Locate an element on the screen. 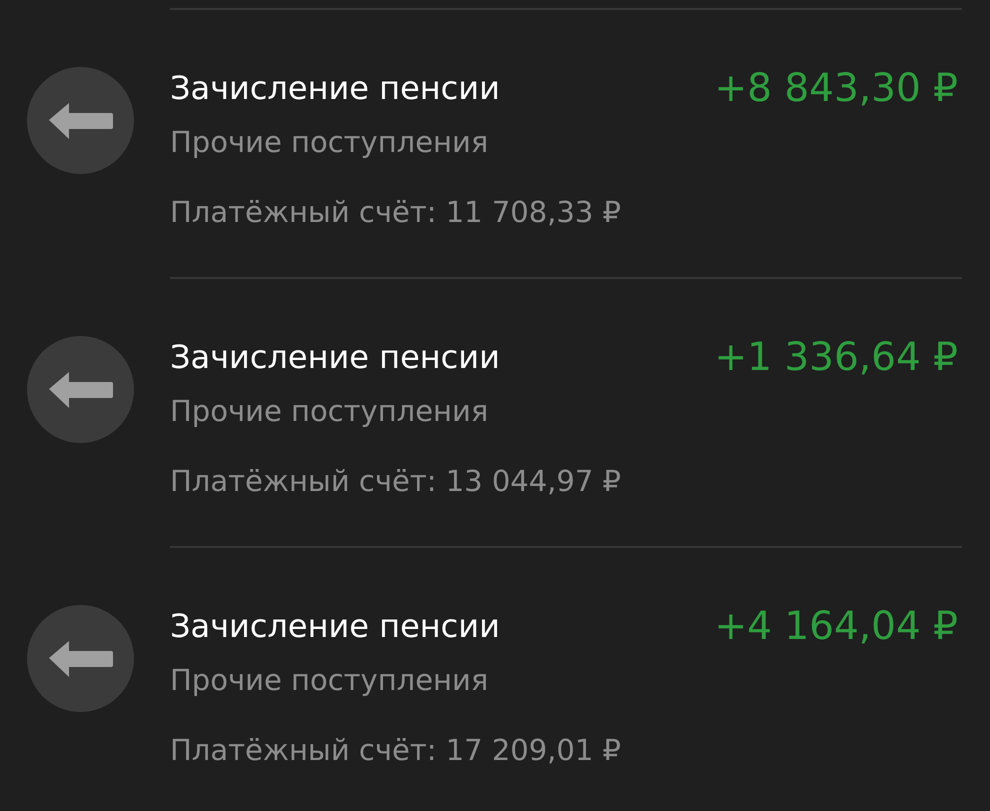  account-balance: Платёжный счёт: 11 708,33 ₽ is located at coordinates (395, 212).